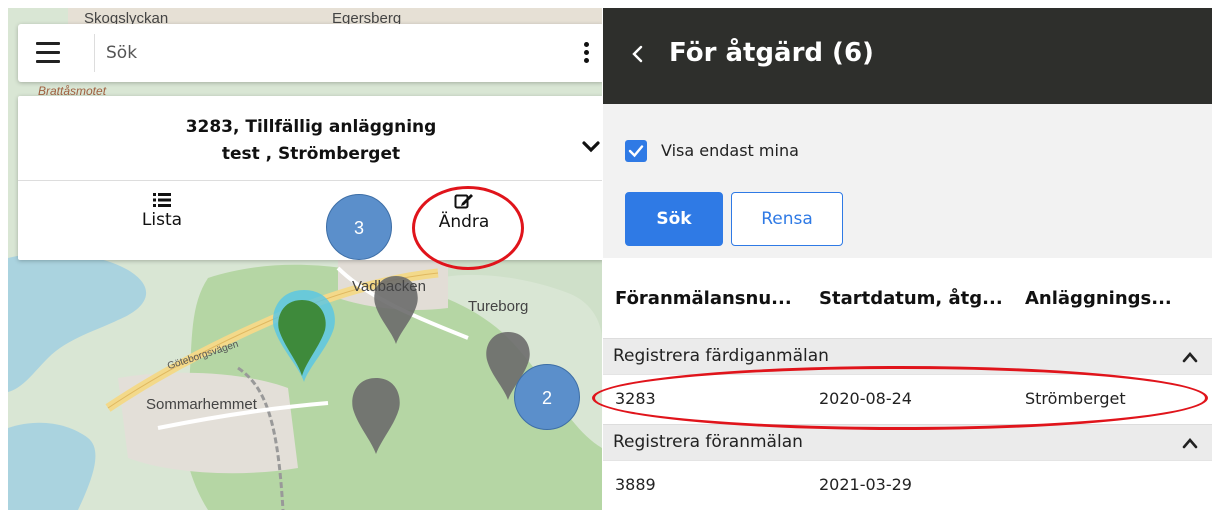 The height and width of the screenshot is (510, 1212). I want to click on chevron-down-icon, so click(591, 147).